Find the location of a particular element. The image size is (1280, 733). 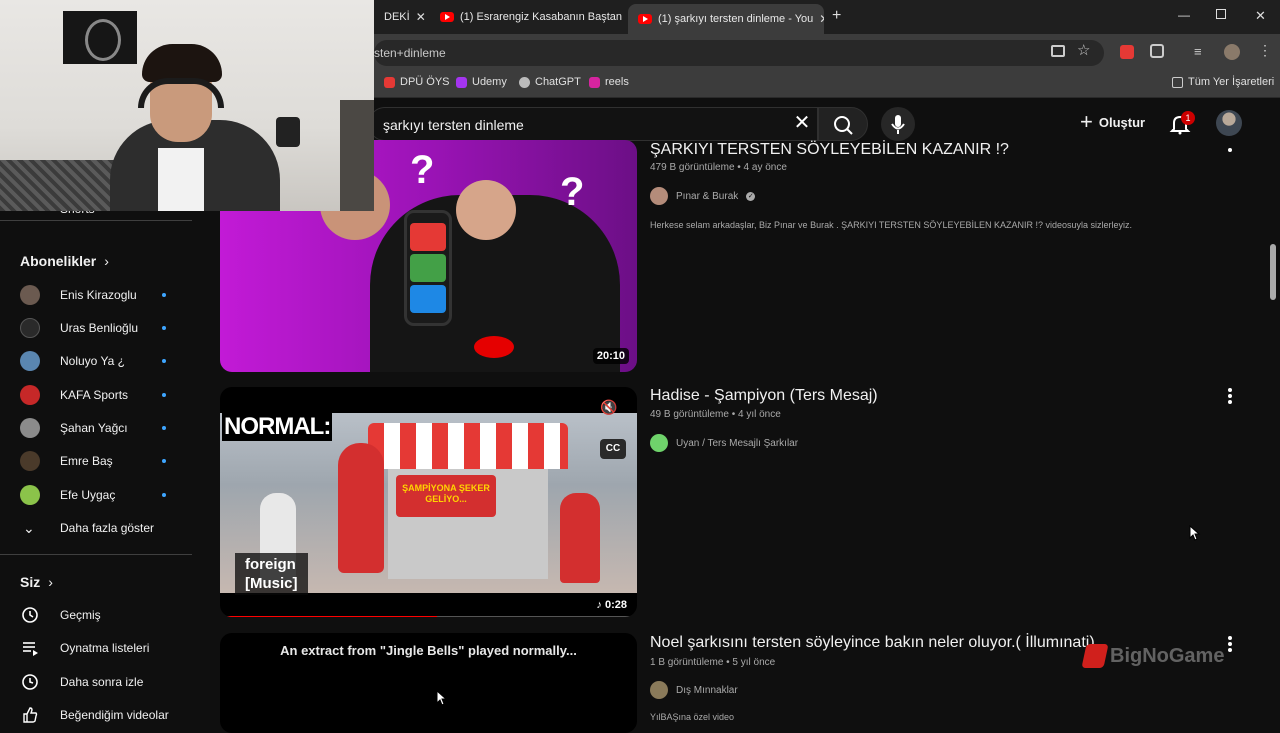

address-bar: sten+dinleme is located at coordinates (739, 53).